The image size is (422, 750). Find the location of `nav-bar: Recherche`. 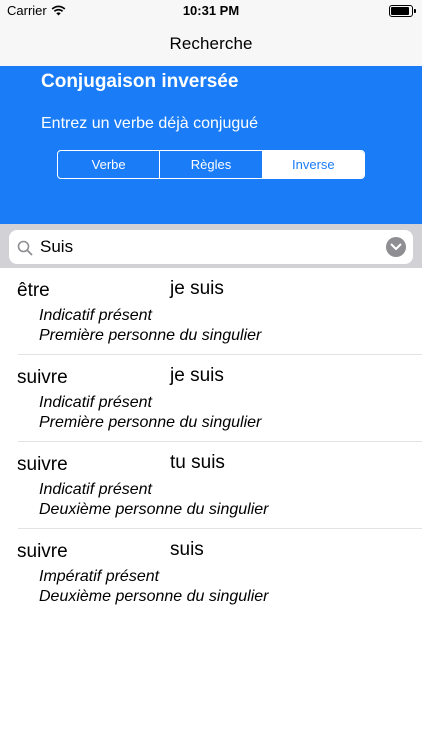

nav-bar: Recherche is located at coordinates (211, 44).